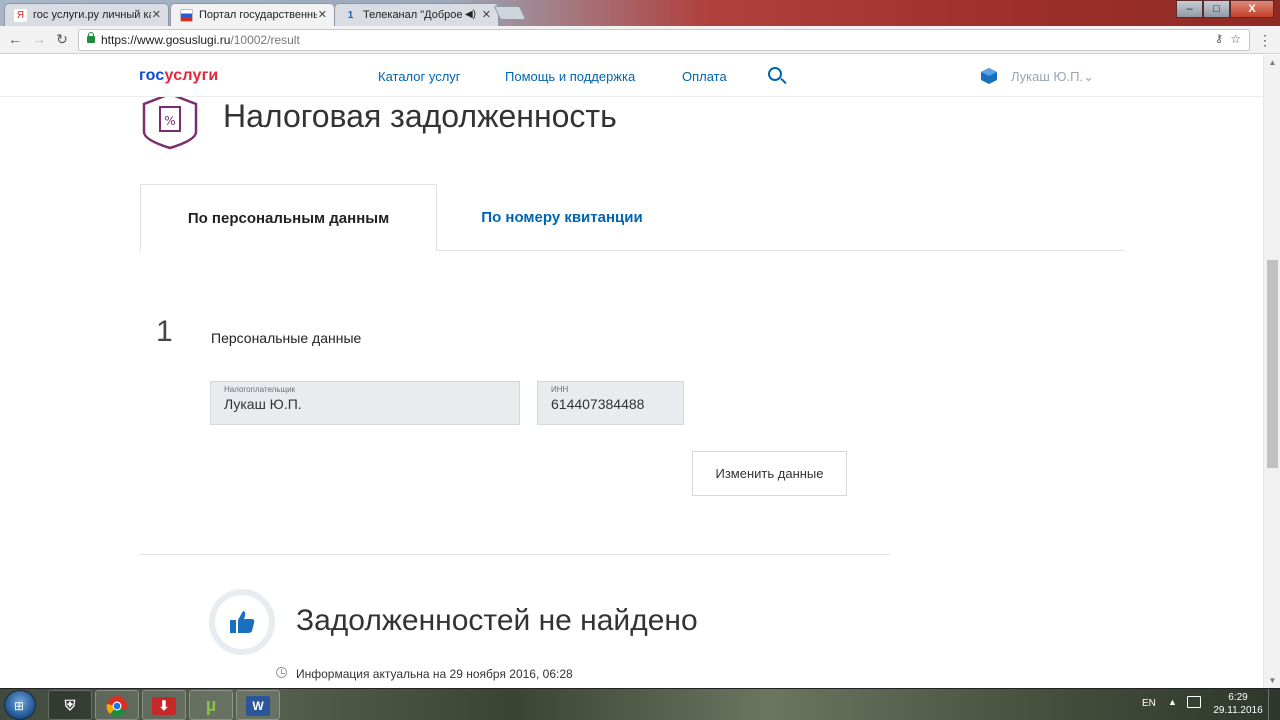 The height and width of the screenshot is (720, 1280). Describe the element at coordinates (470, 15) in the screenshot. I see `speaker-icon: ◀)` at that location.